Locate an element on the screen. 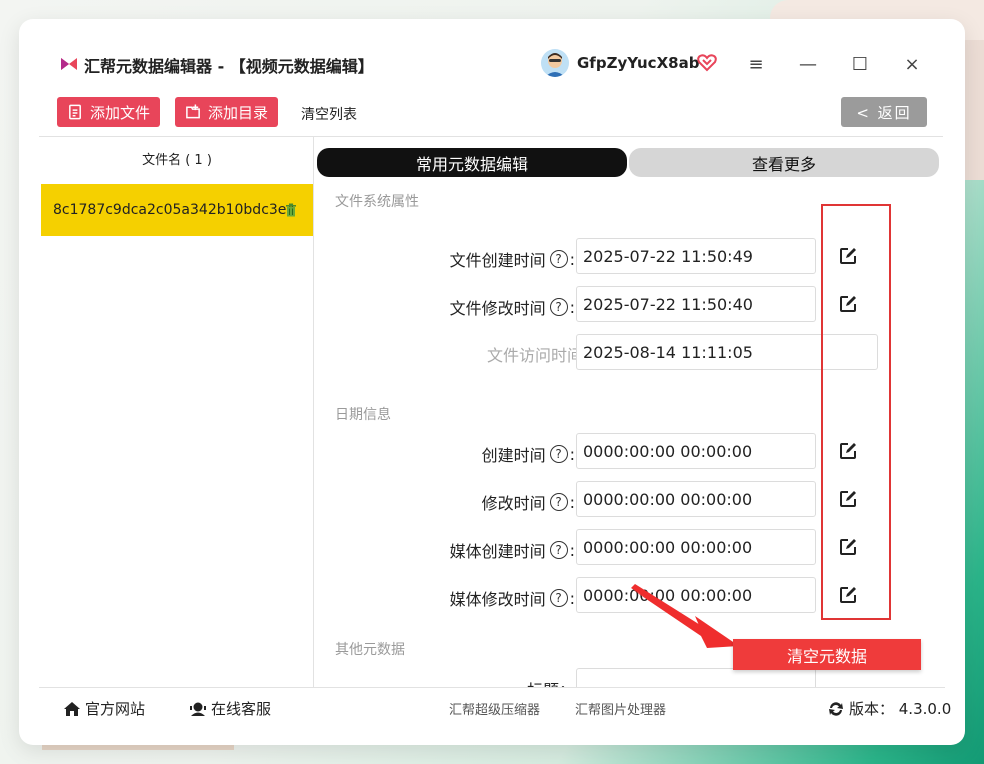 This screenshot has height=764, width=984. compressor-link: 汇帮超级压缩器 is located at coordinates (494, 708).